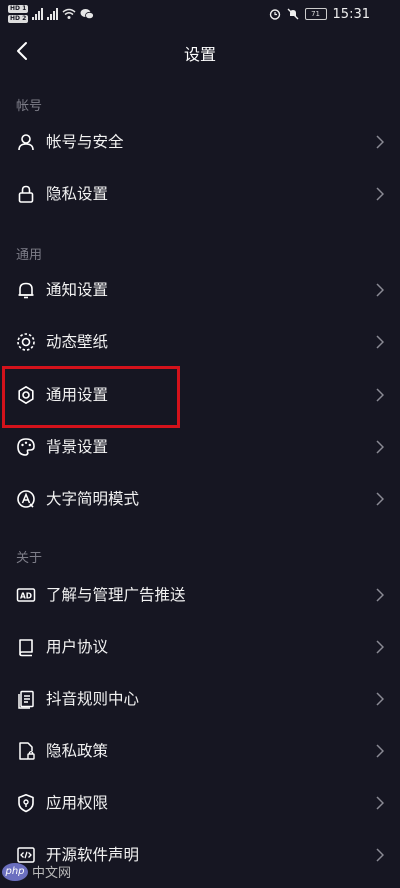  I want to click on watermark: php 中文网, so click(36, 871).